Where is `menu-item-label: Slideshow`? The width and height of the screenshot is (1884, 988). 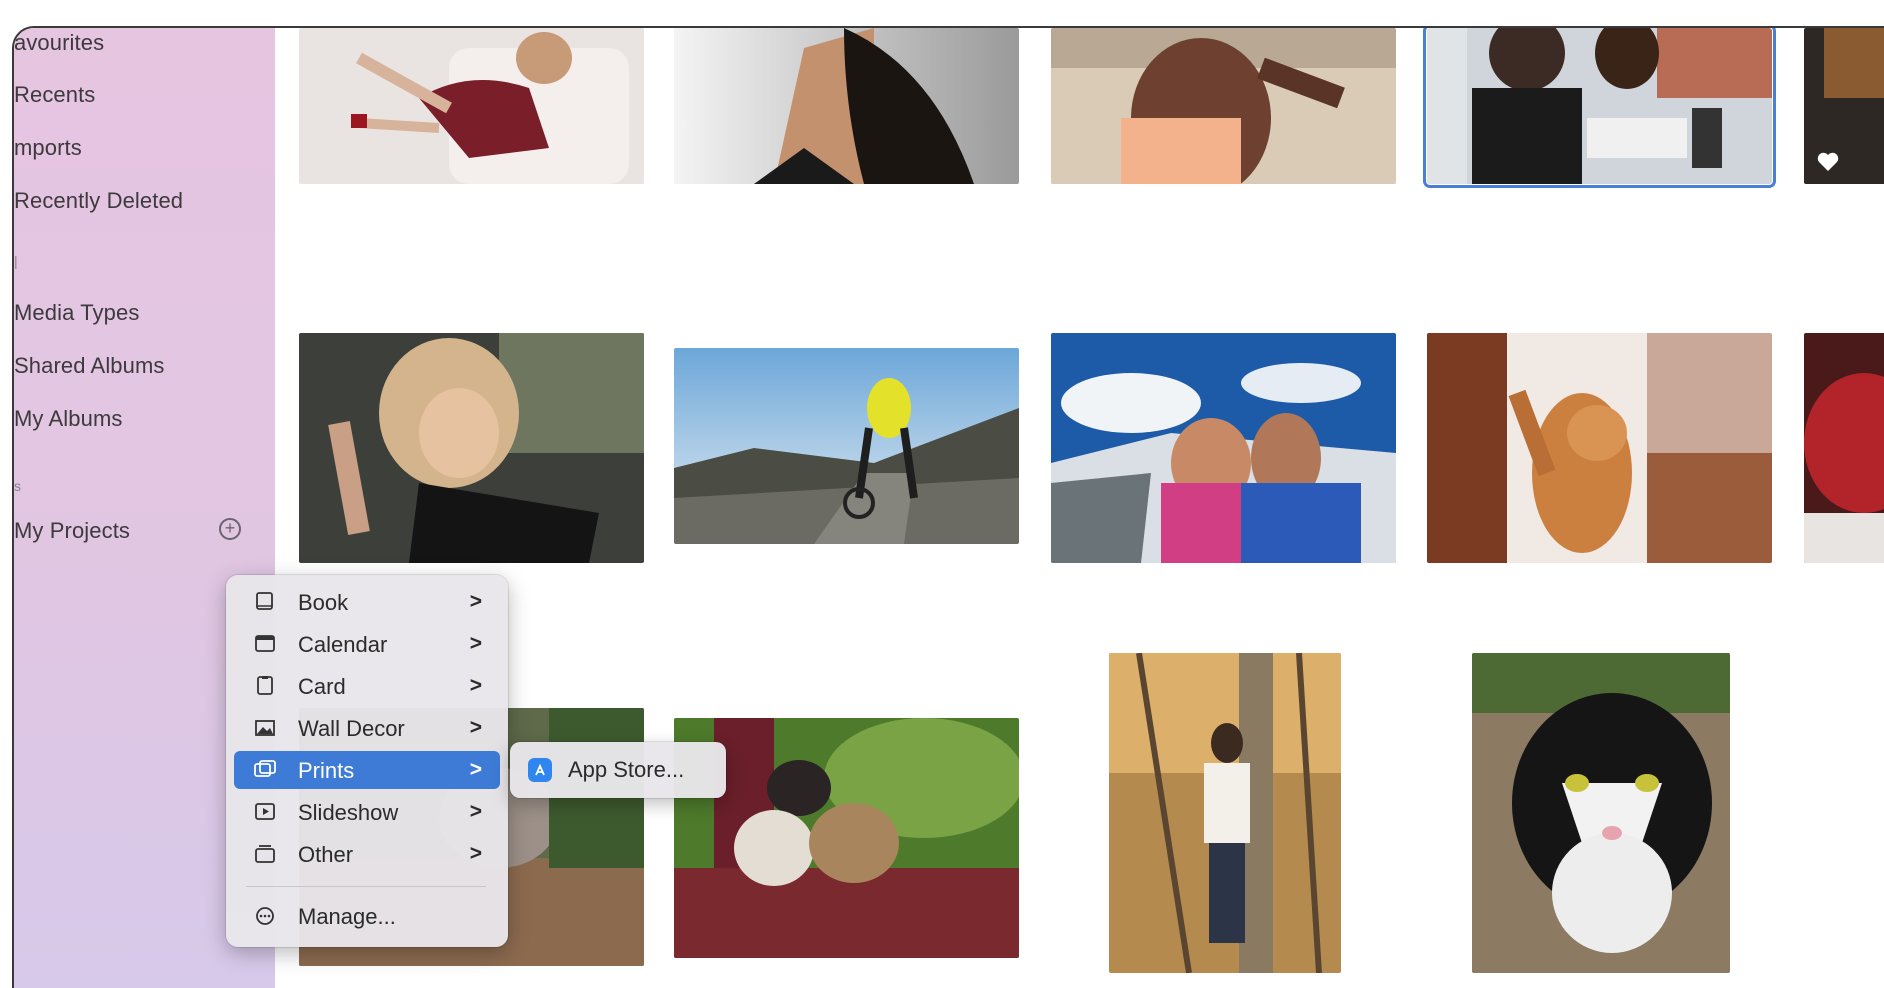 menu-item-label: Slideshow is located at coordinates (348, 812).